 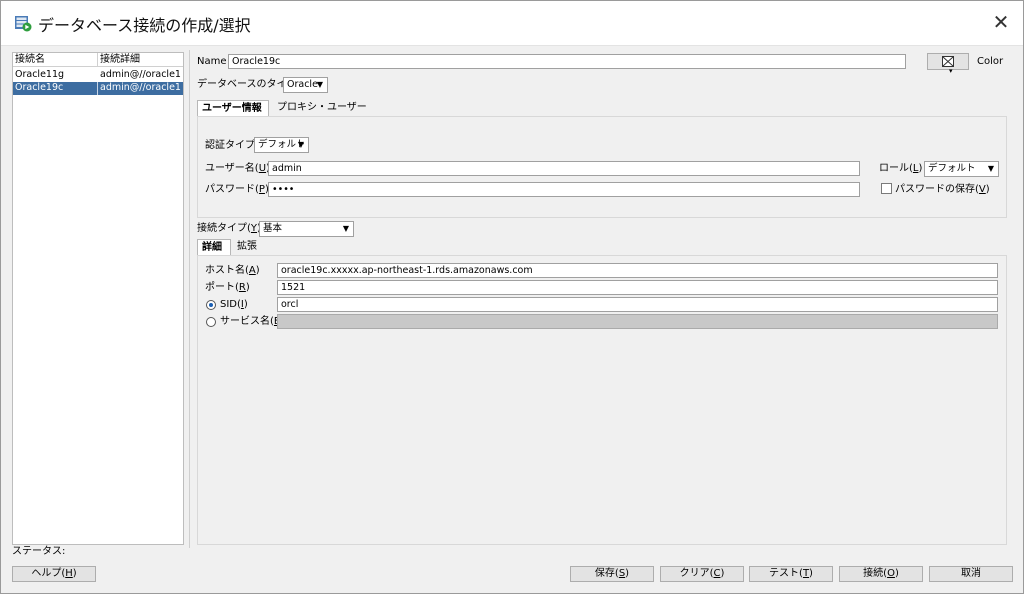 I want to click on tab-detail: 詳細, so click(x=214, y=247).